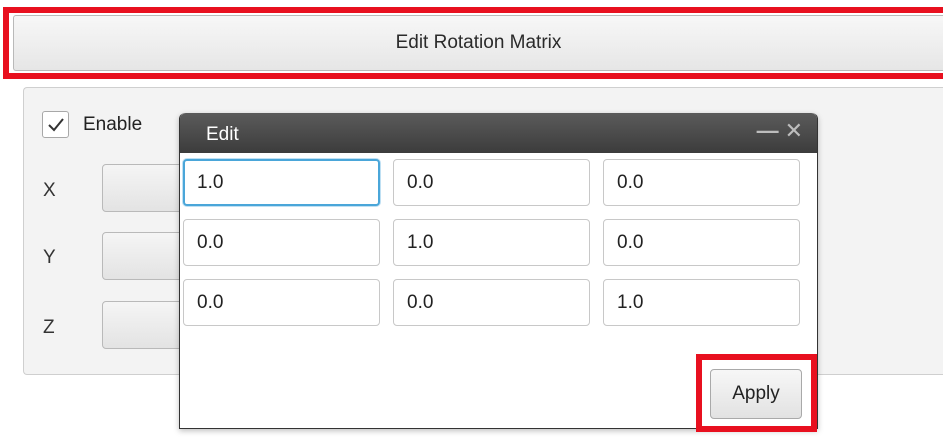 The width and height of the screenshot is (943, 445). I want to click on enable-row: Enable, so click(92, 124).